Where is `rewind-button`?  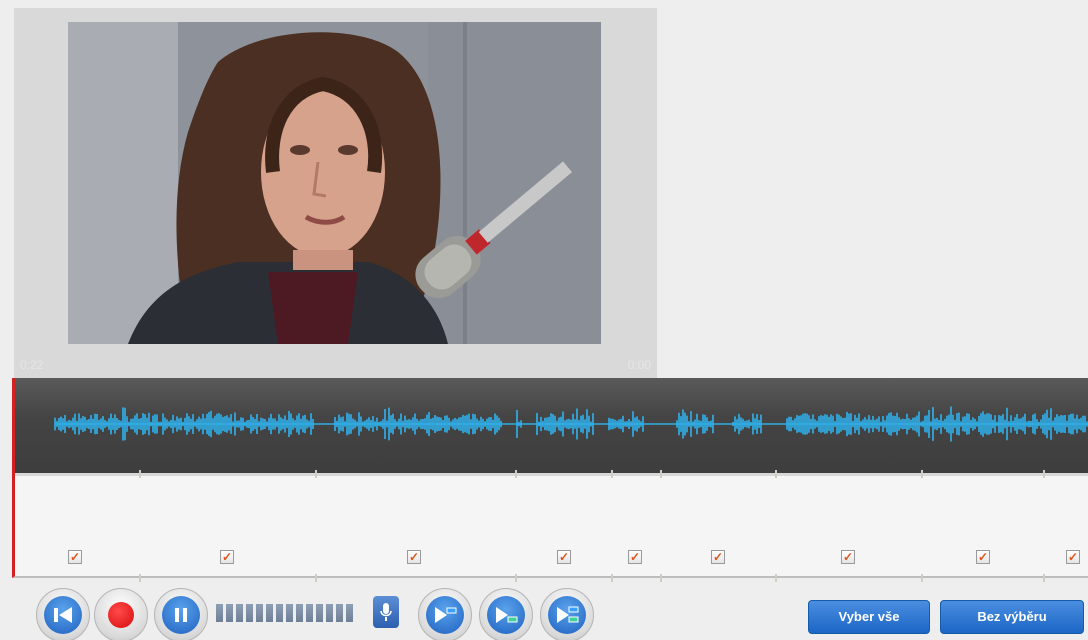 rewind-button is located at coordinates (63, 614).